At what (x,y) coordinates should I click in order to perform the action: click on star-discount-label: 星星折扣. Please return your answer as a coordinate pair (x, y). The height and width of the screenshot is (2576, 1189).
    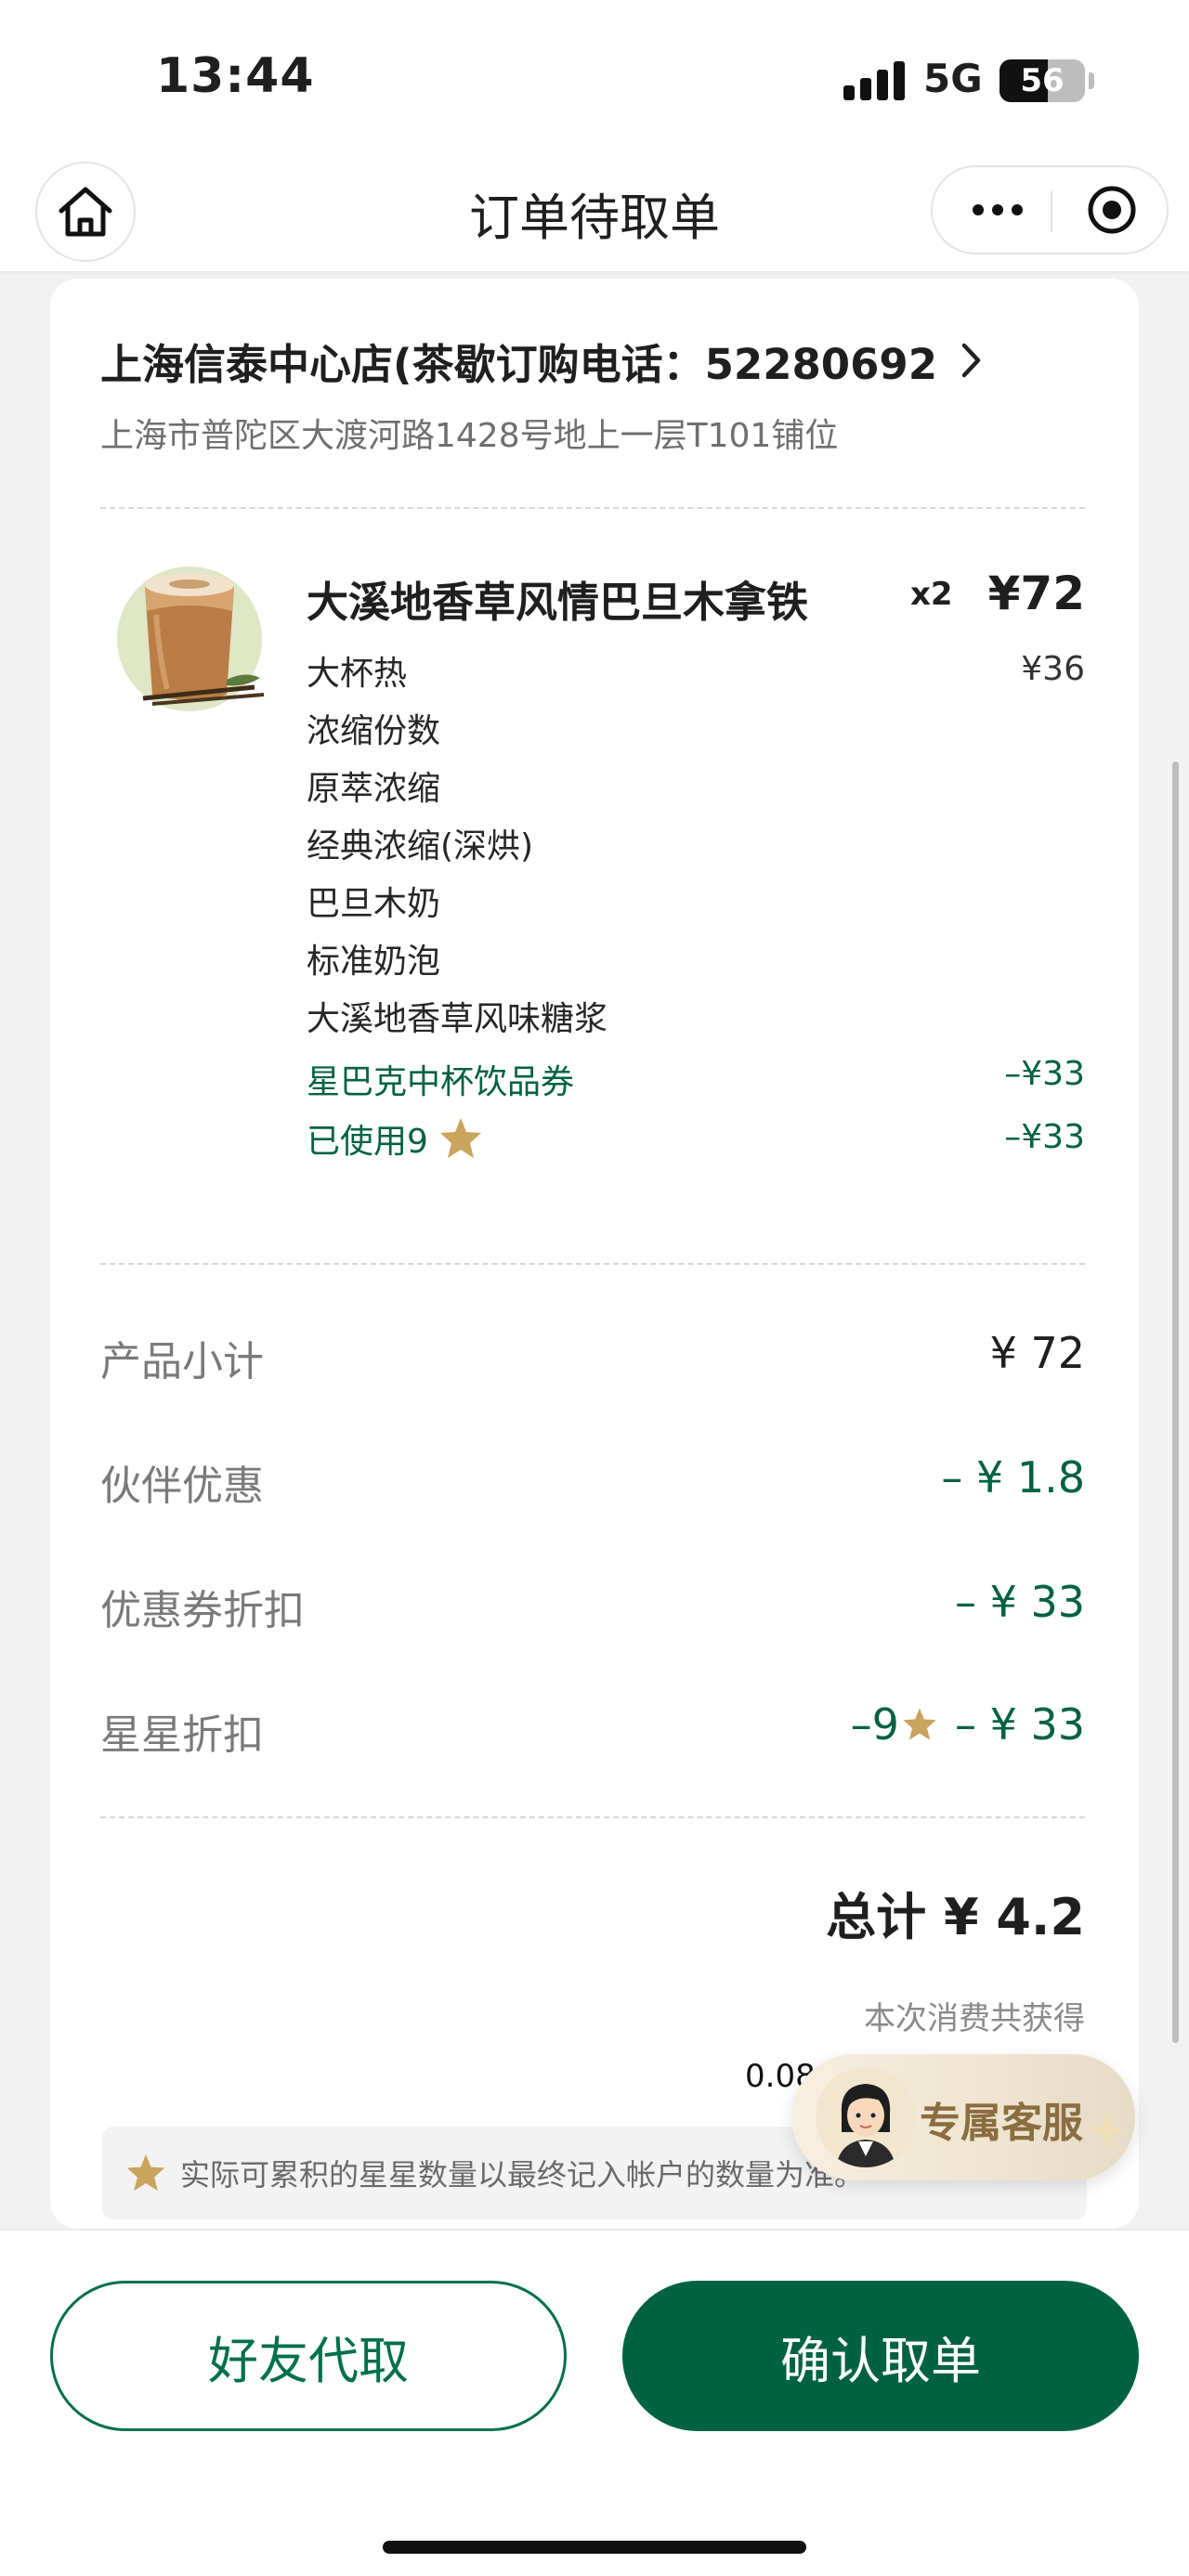
    Looking at the image, I should click on (182, 1735).